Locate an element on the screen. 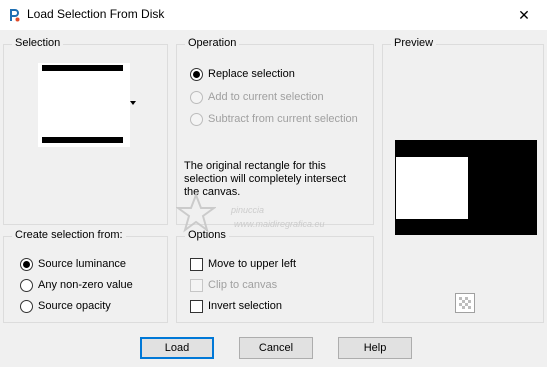  paint-shop-pro-icon is located at coordinates (15, 15).